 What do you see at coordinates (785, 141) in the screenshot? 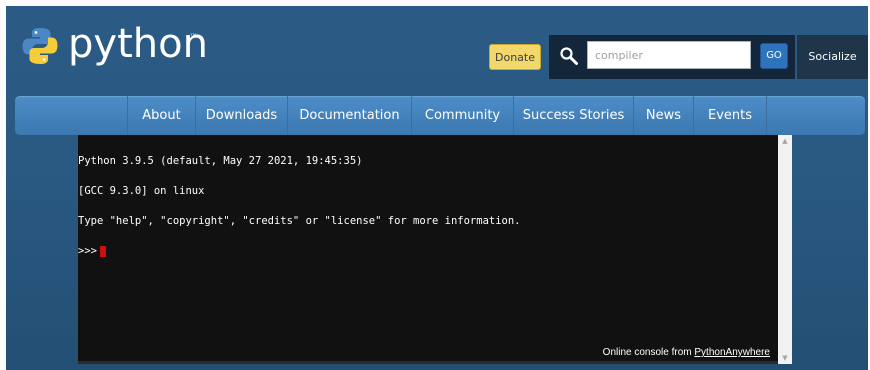
I see `scroll-up-arrow-icon: ▲` at bounding box center [785, 141].